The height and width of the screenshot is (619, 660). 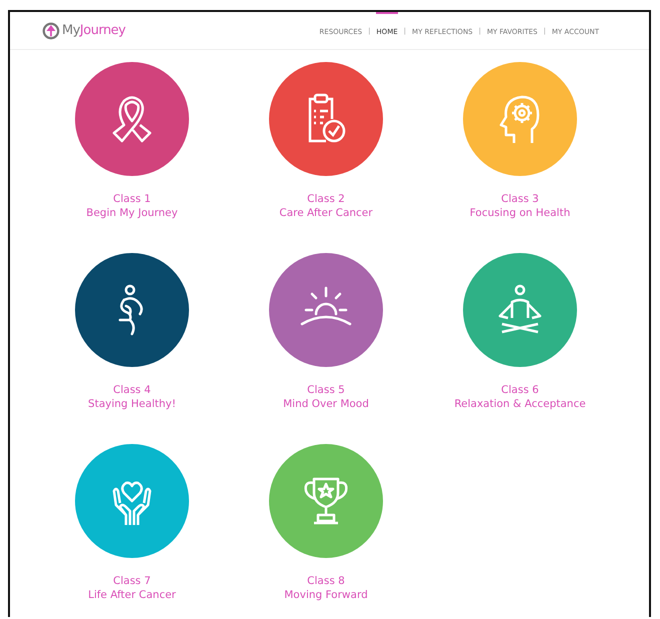 What do you see at coordinates (94, 30) in the screenshot?
I see `logo-text: MyJourney` at bounding box center [94, 30].